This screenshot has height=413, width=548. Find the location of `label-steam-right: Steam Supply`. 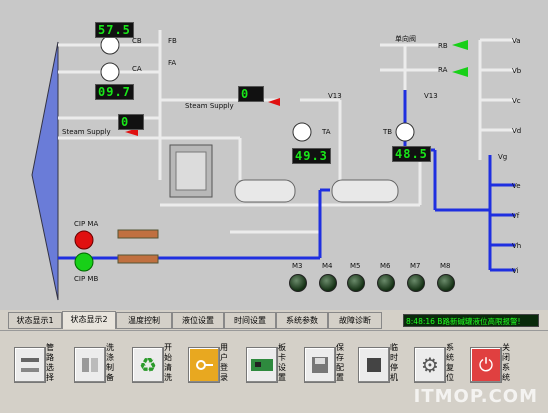

label-steam-right: Steam Supply is located at coordinates (209, 106).